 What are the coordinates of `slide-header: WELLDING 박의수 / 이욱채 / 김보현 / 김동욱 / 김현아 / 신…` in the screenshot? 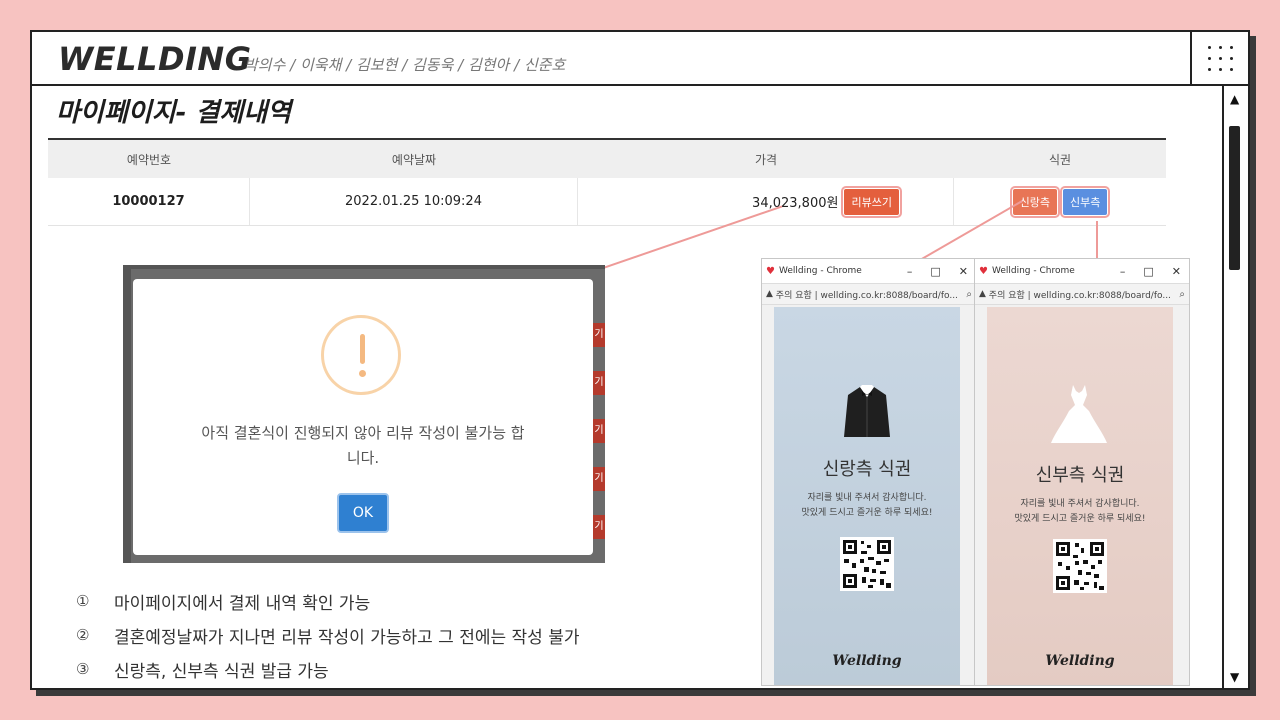 It's located at (640, 59).